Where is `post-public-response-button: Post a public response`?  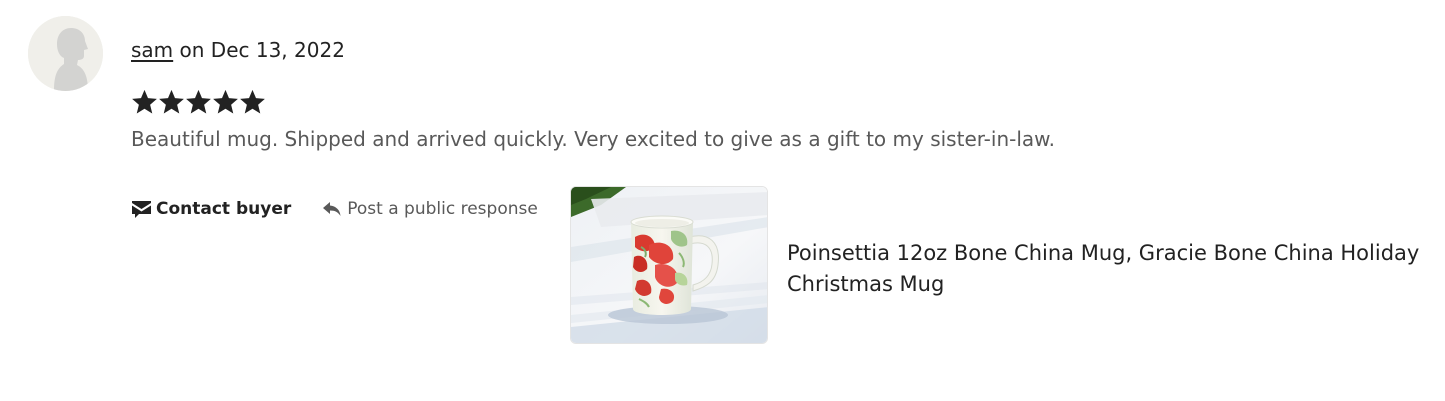
post-public-response-button: Post a public response is located at coordinates (430, 209).